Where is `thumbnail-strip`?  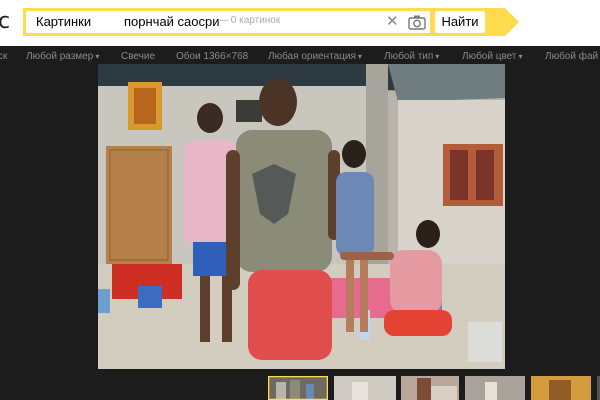 thumbnail-strip is located at coordinates (300, 387).